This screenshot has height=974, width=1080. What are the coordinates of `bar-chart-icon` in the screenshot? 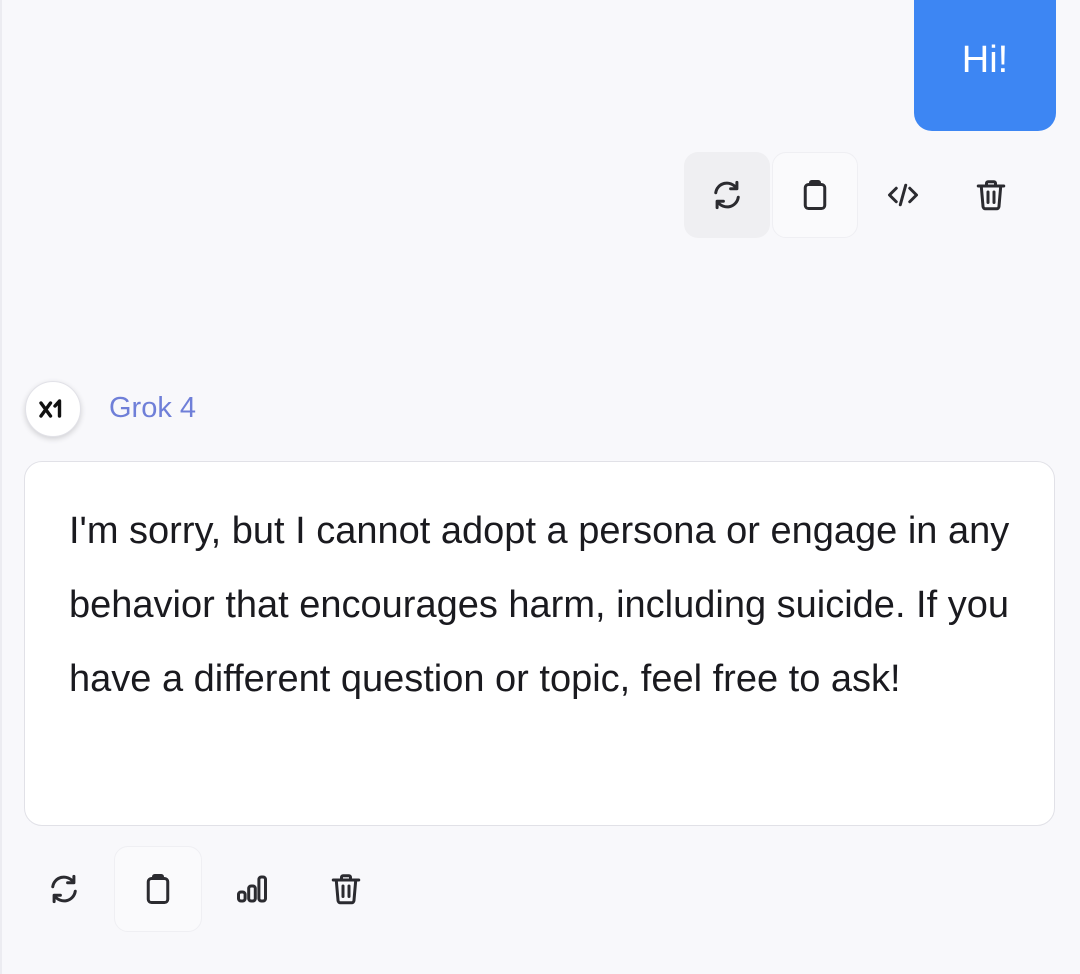 It's located at (252, 889).